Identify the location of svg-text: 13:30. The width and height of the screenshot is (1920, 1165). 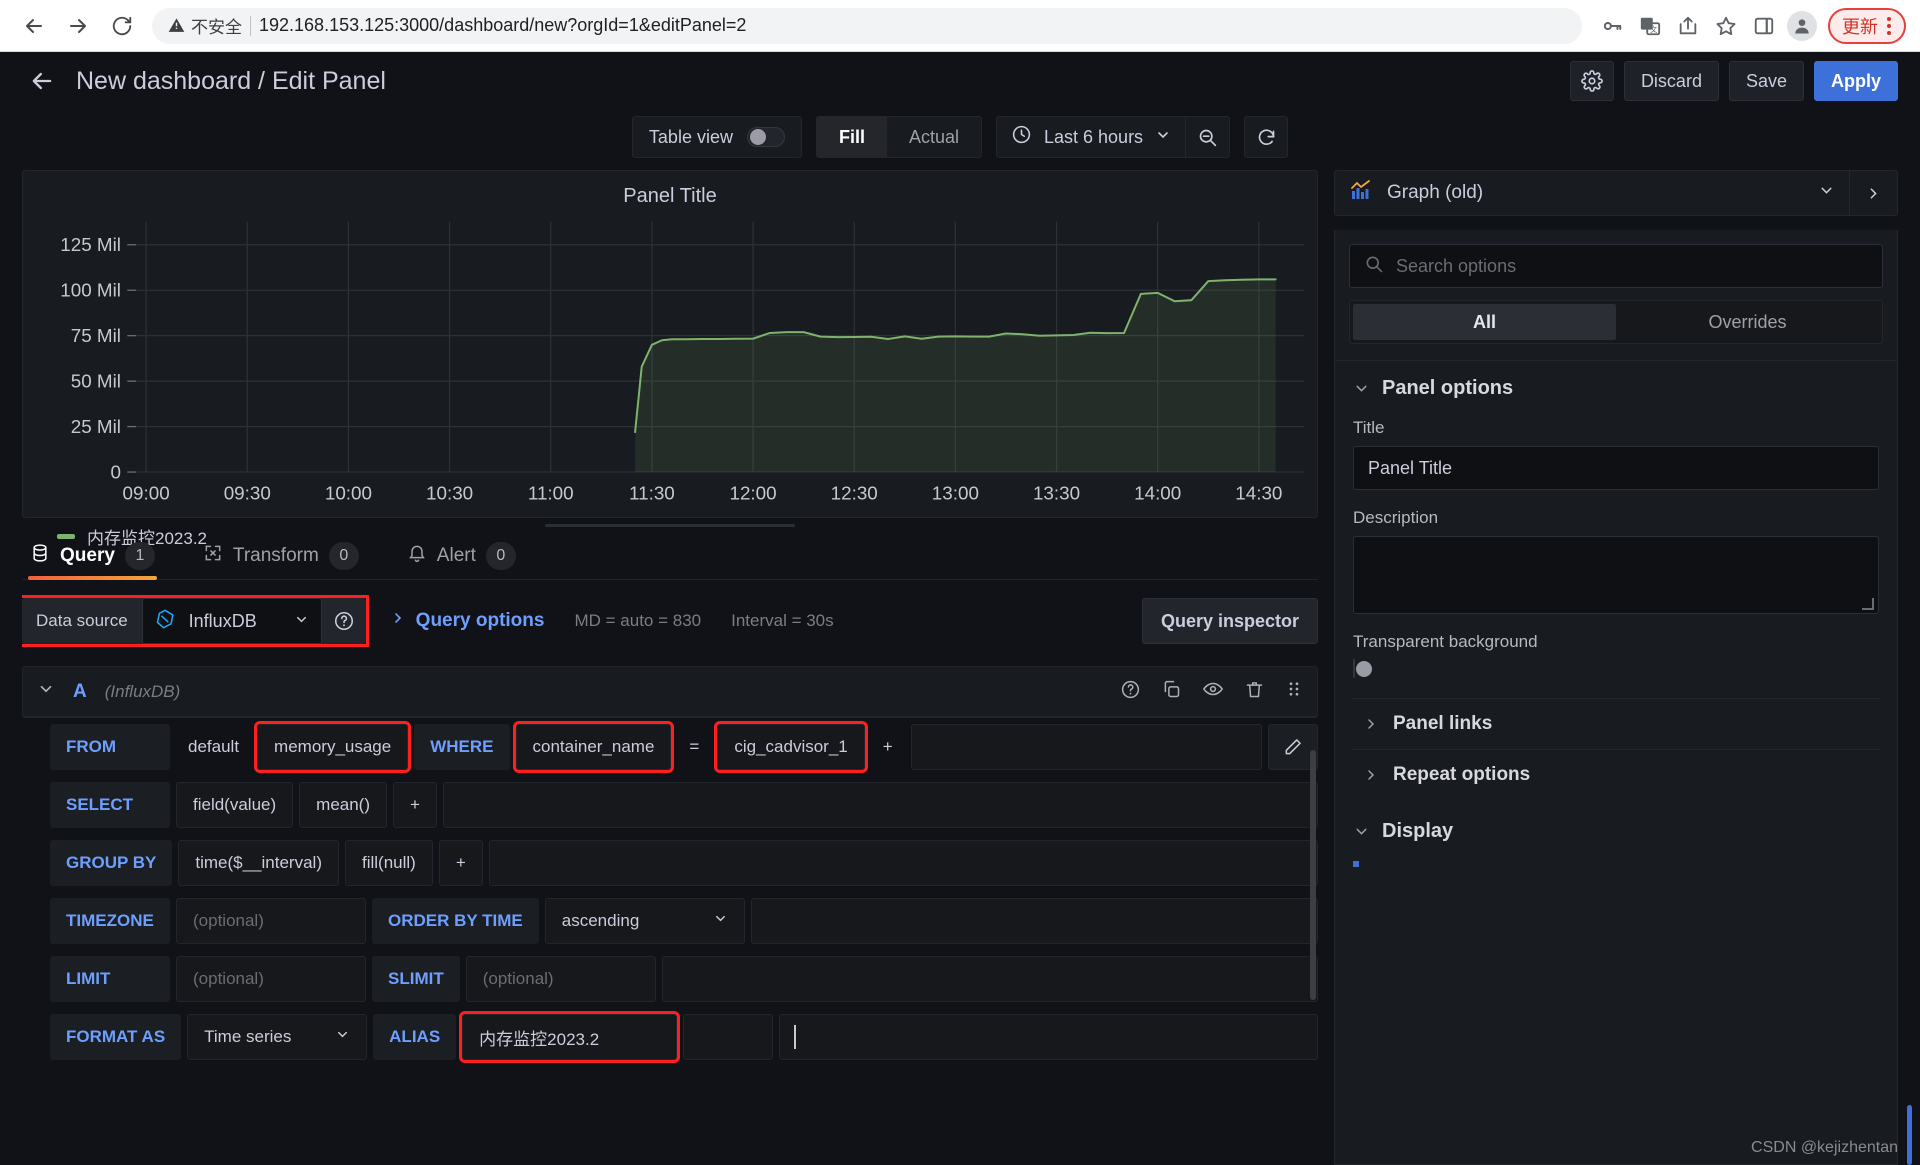
(1056, 493).